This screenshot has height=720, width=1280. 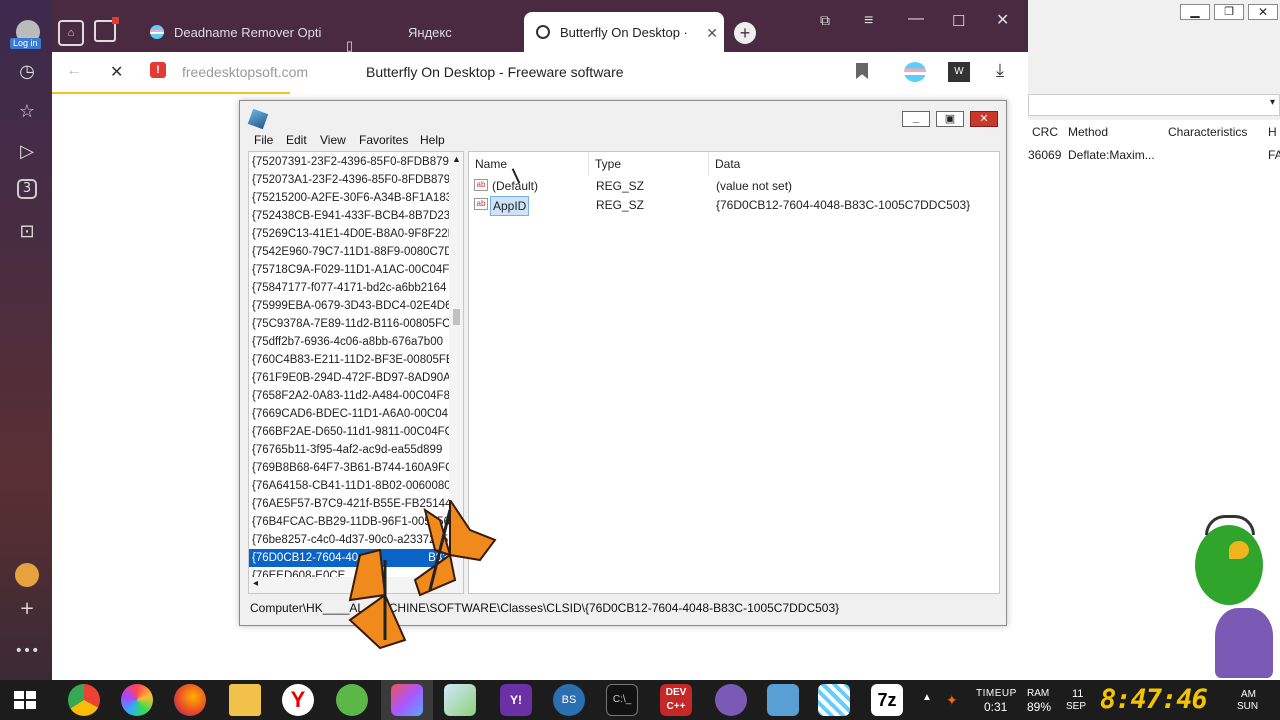 I want to click on row-extra: FA, so click(x=1274, y=155).